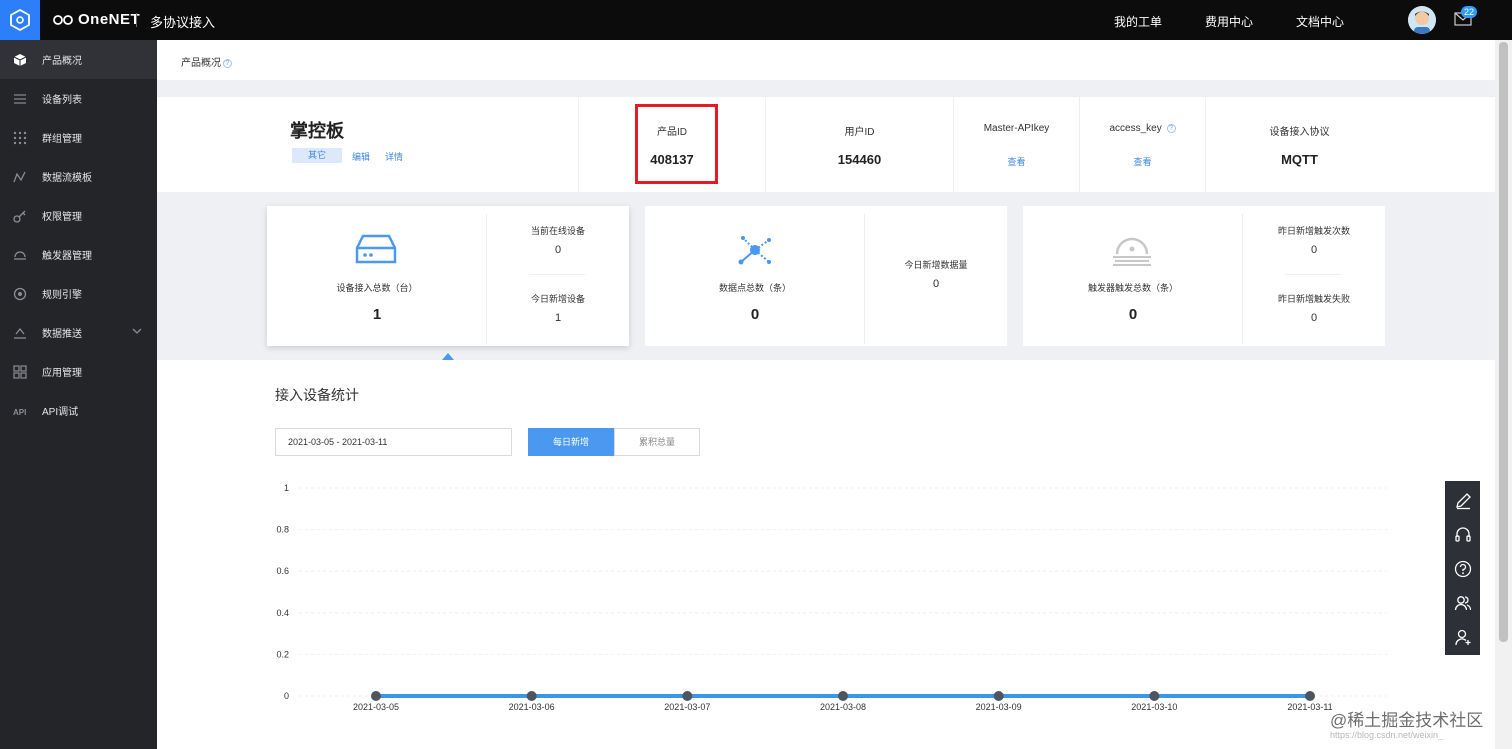 This screenshot has width=1512, height=749. I want to click on sidebar-item-product-overview: 产品概况, so click(78, 59).